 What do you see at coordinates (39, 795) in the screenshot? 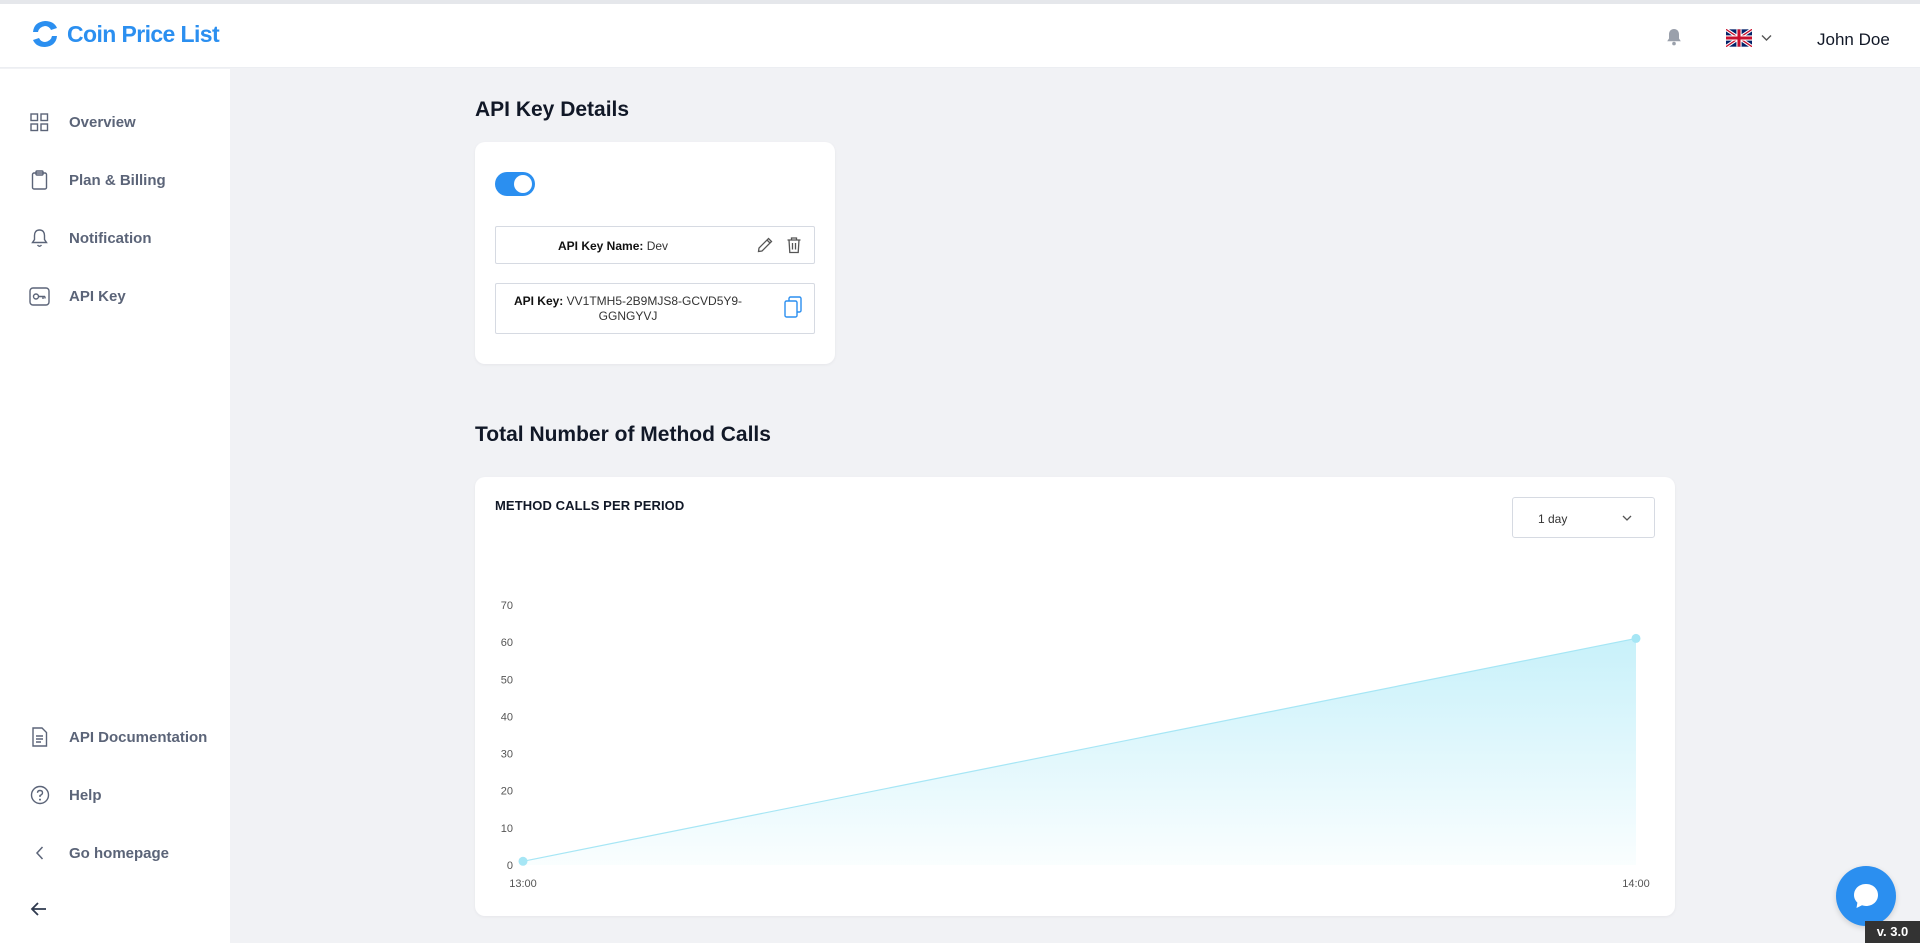
I see `help-icon` at bounding box center [39, 795].